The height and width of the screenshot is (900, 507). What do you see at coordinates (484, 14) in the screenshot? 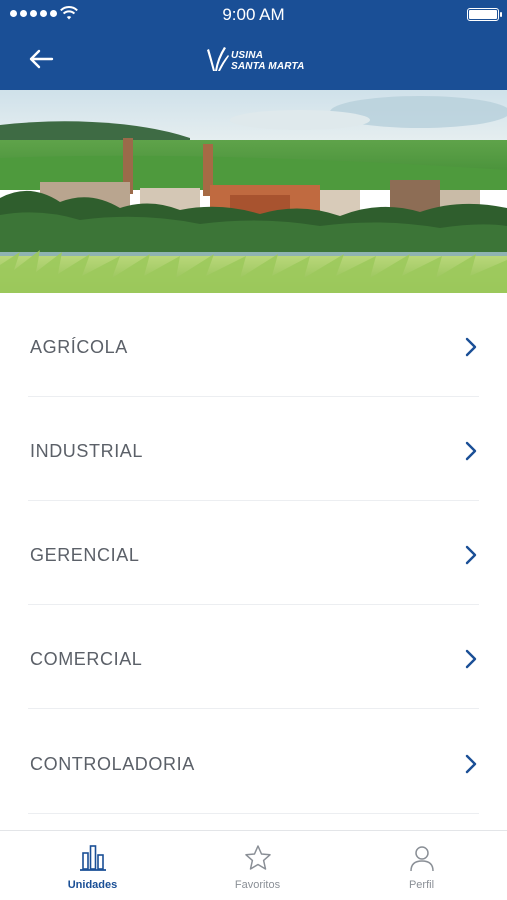
I see `battery-icon` at bounding box center [484, 14].